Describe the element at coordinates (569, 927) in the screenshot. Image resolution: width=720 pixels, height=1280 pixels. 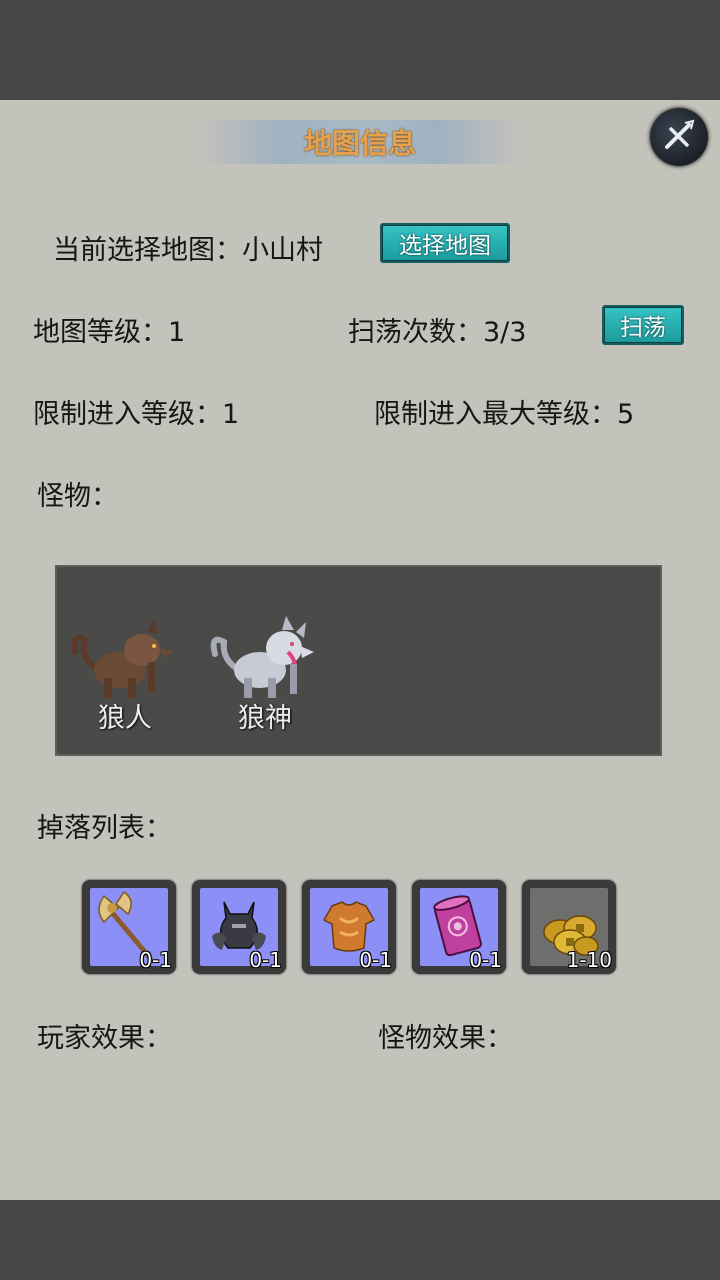
I see `drop-item-gold: 1-10` at that location.